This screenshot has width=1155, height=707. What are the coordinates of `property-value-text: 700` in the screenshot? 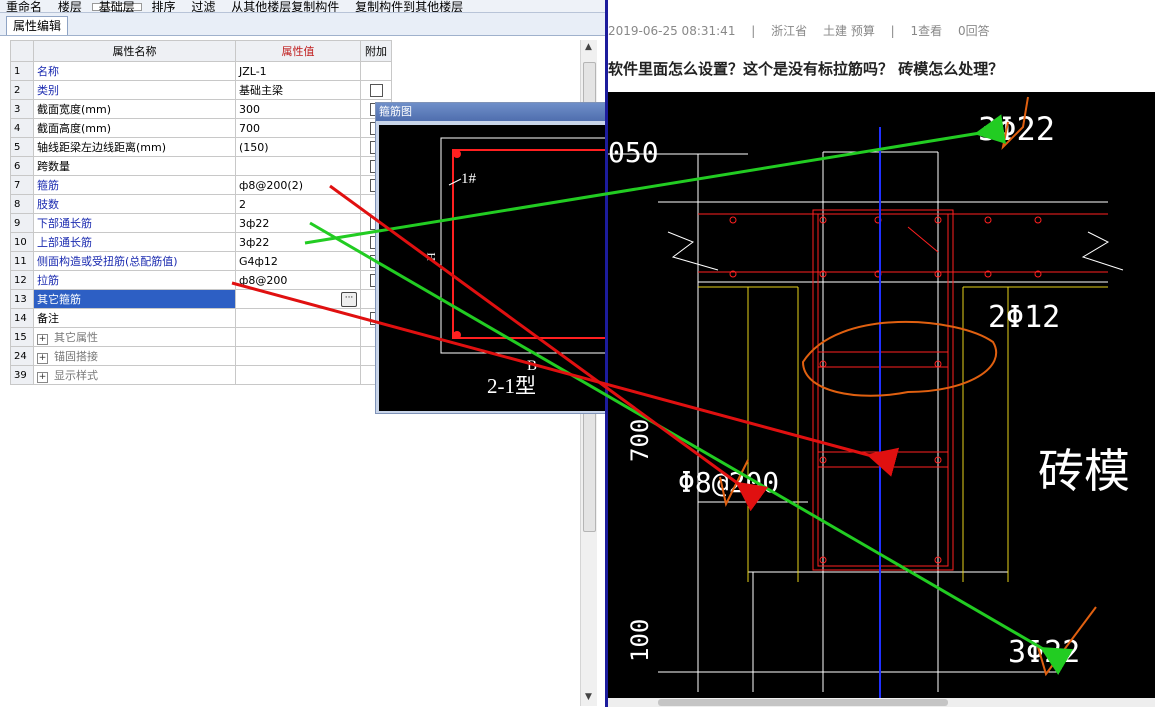 It's located at (249, 128).